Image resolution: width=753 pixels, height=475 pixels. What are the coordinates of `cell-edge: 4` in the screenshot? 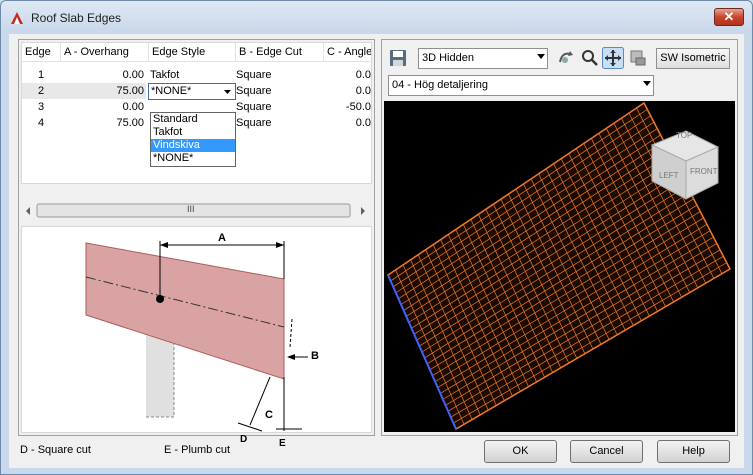 It's located at (41, 123).